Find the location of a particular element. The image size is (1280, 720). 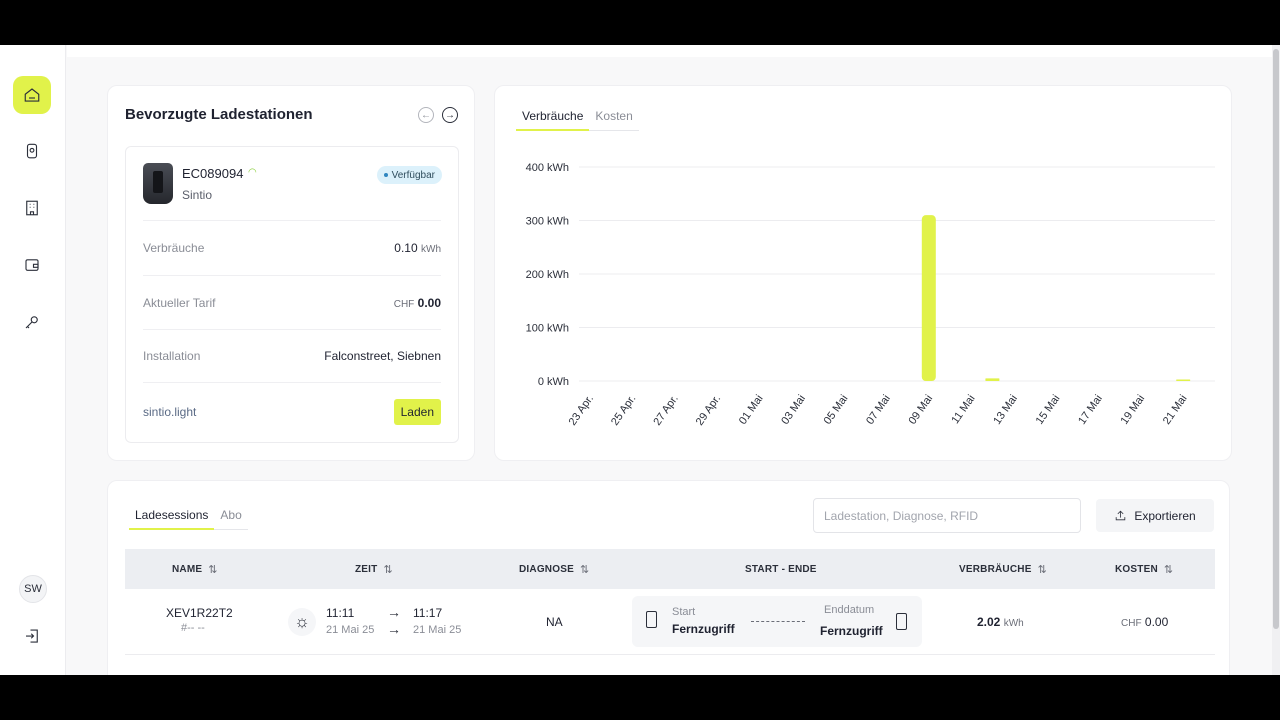

row-verbrauch-unit: kWh is located at coordinates (1013, 623).